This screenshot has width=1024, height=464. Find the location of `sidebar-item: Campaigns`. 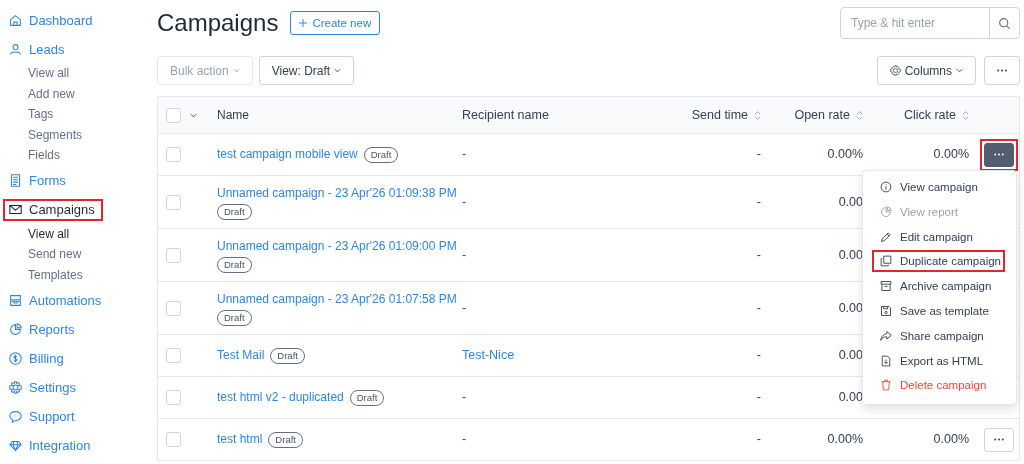

sidebar-item: Campaigns is located at coordinates (53, 209).